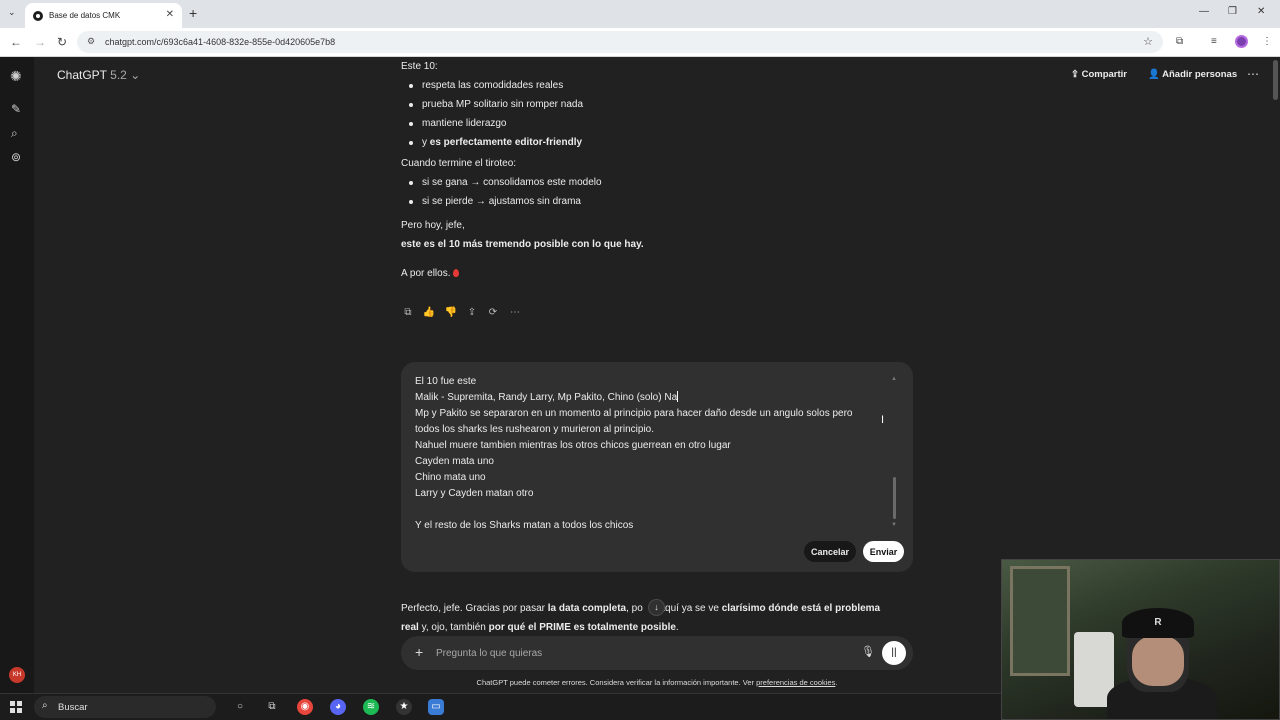  I want to click on search-icon: ⌕, so click(45, 705).